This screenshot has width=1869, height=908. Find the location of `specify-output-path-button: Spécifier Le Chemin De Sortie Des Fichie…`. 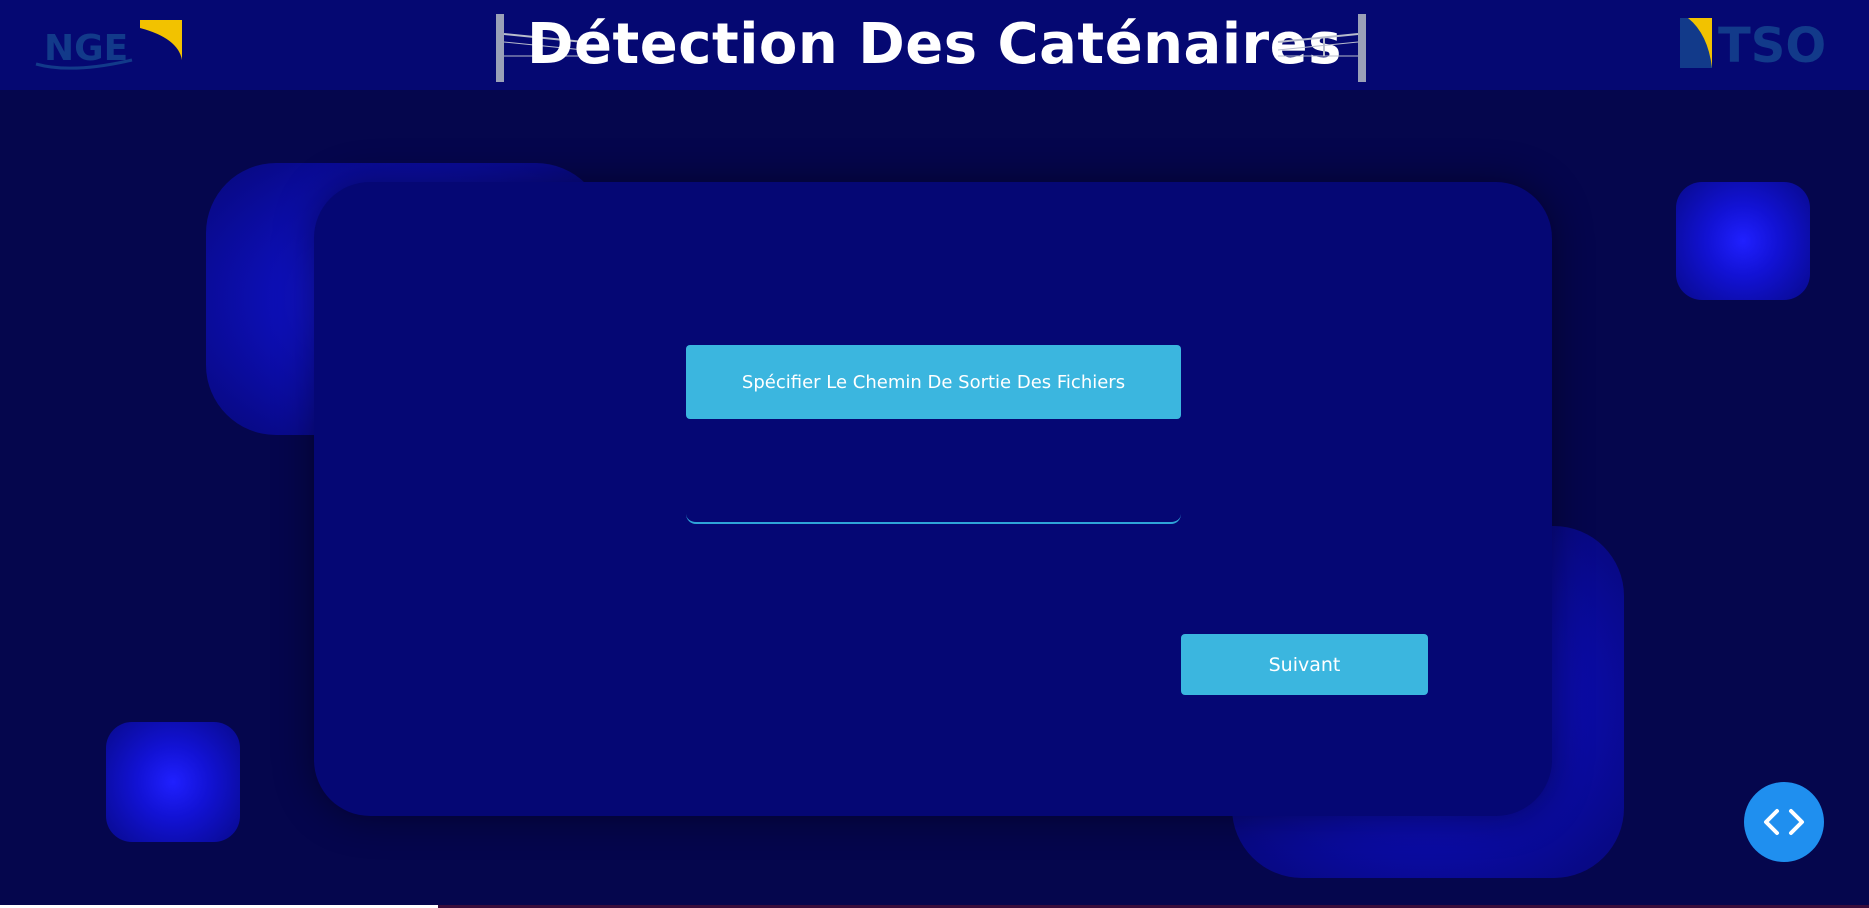

specify-output-path-button: Spécifier Le Chemin De Sortie Des Fichie… is located at coordinates (933, 382).